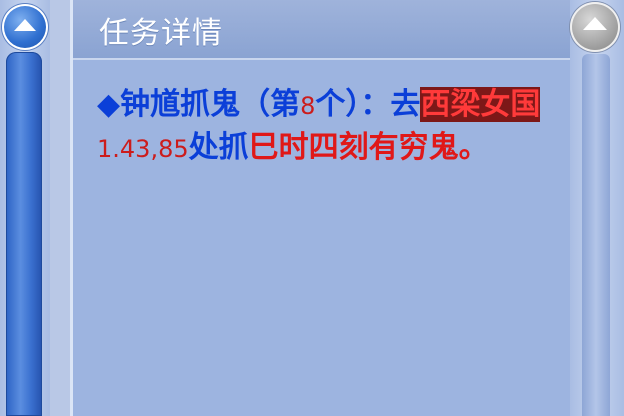 The image size is (624, 416). What do you see at coordinates (435, 104) in the screenshot?
I see `task-location-part1: 西` at bounding box center [435, 104].